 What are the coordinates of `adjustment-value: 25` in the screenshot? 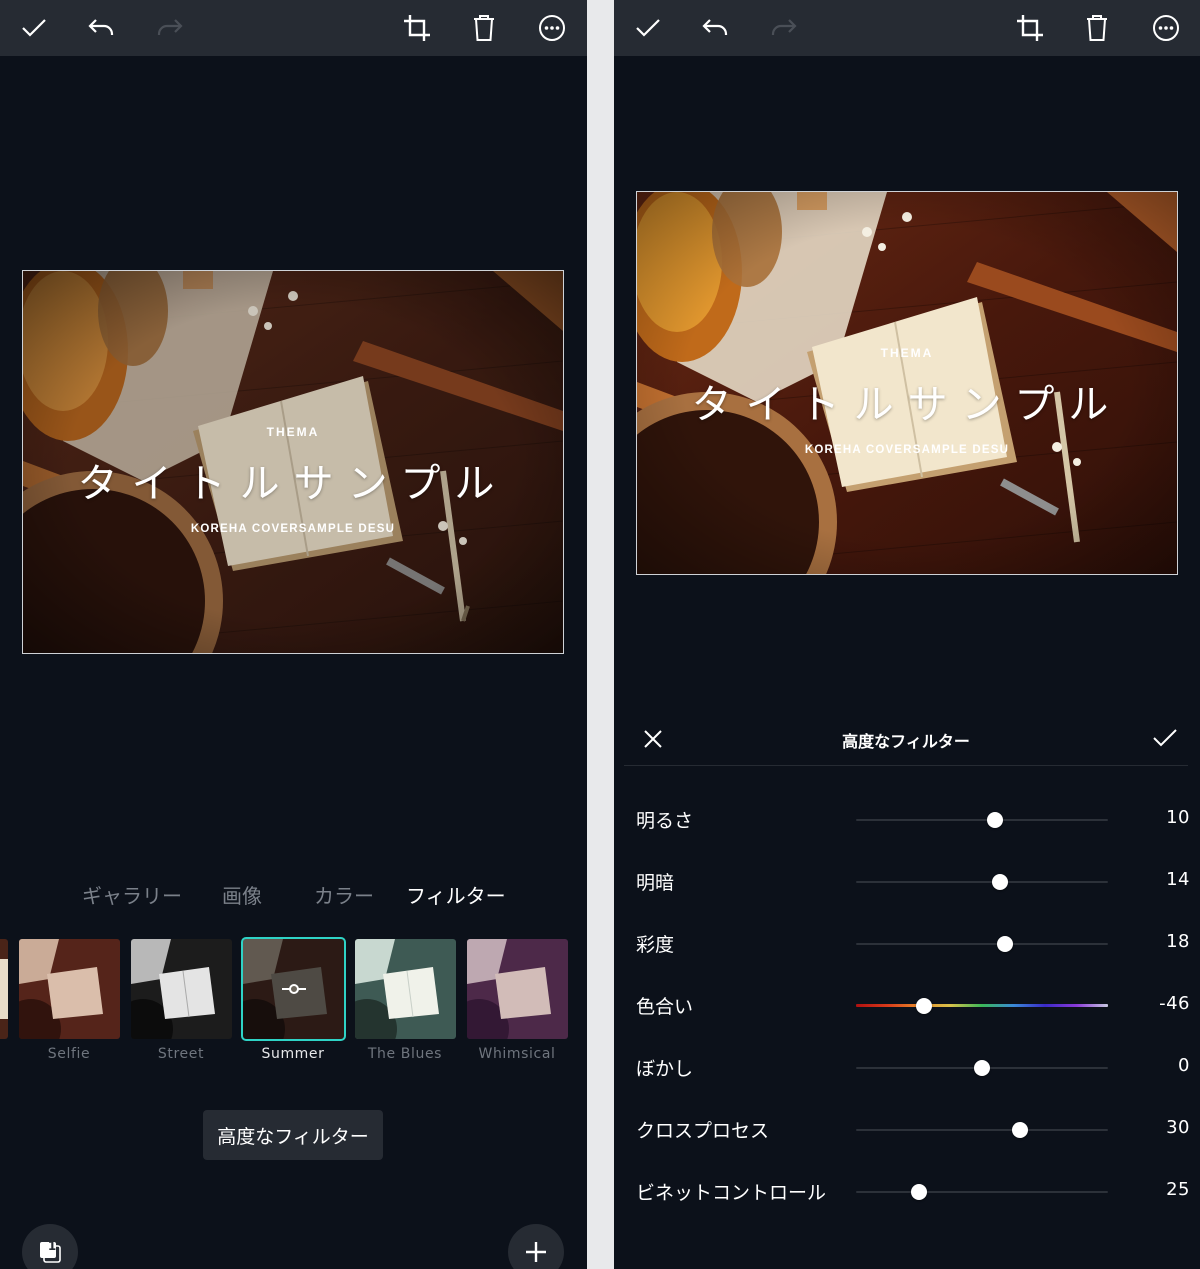 It's located at (1178, 1189).